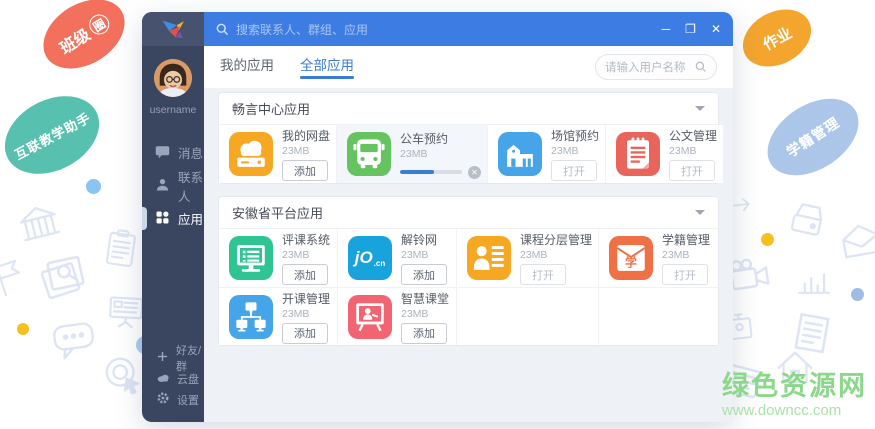 The image size is (875, 429). Describe the element at coordinates (173, 378) in the screenshot. I see `sidebar-footer-item-1: 云盘` at that location.